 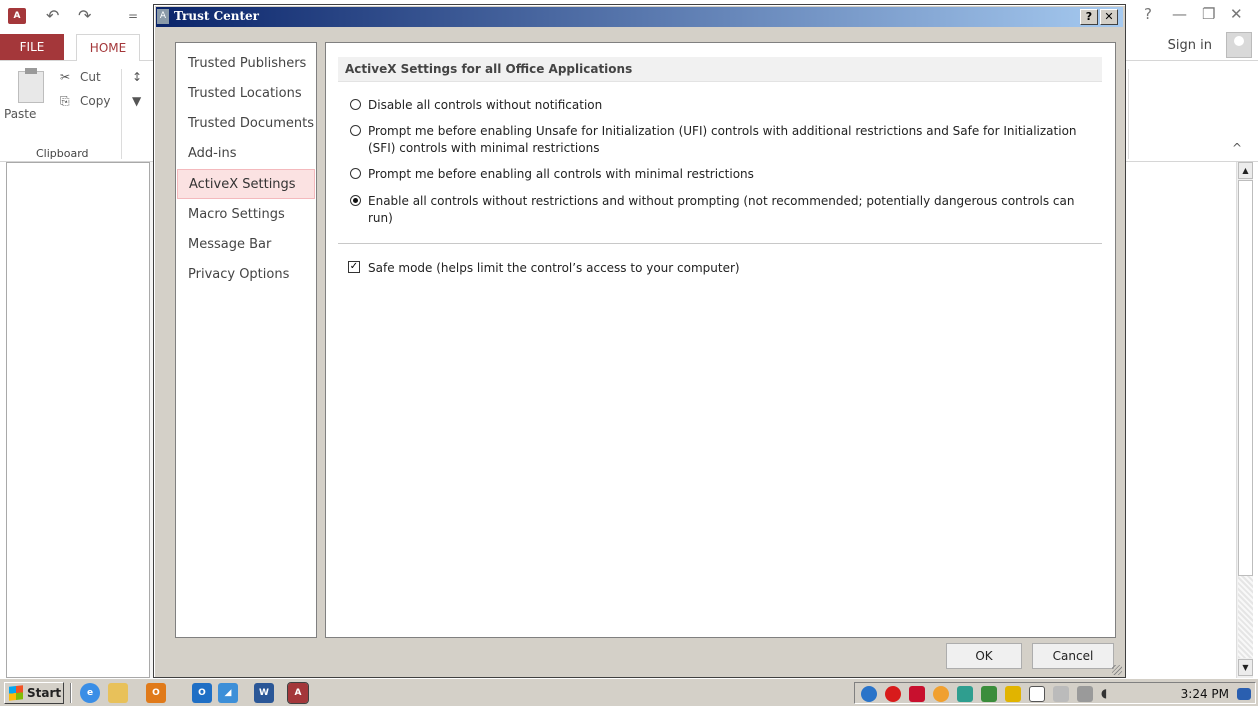 What do you see at coordinates (228, 693) in the screenshot?
I see `media-player-icon: ◢` at bounding box center [228, 693].